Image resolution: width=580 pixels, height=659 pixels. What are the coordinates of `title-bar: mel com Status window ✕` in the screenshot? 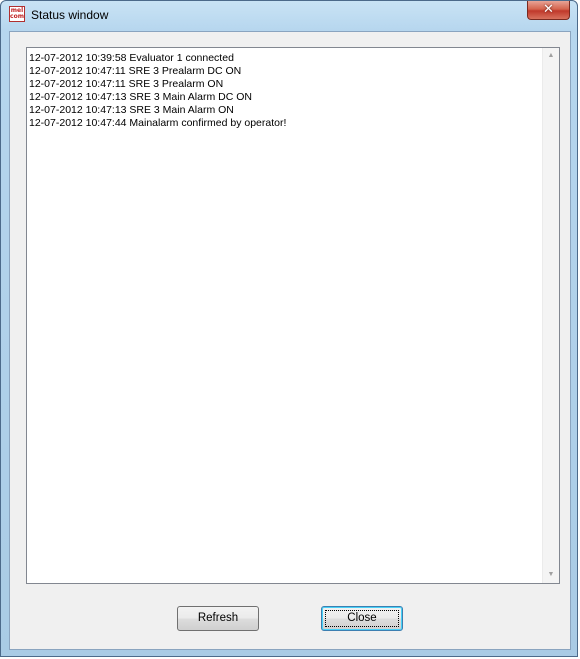 It's located at (289, 16).